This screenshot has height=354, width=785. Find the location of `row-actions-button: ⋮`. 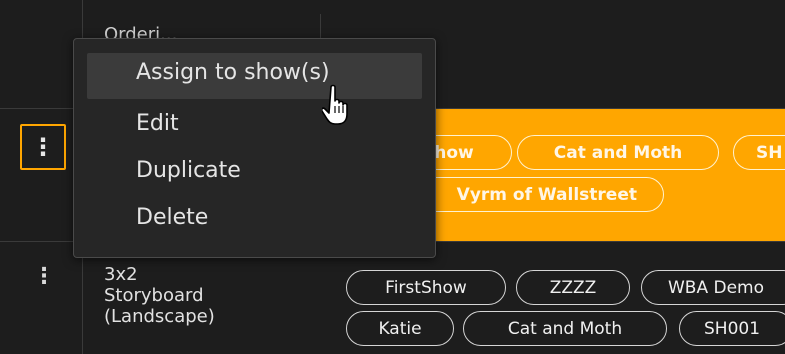

row-actions-button: ⋮ is located at coordinates (44, 276).